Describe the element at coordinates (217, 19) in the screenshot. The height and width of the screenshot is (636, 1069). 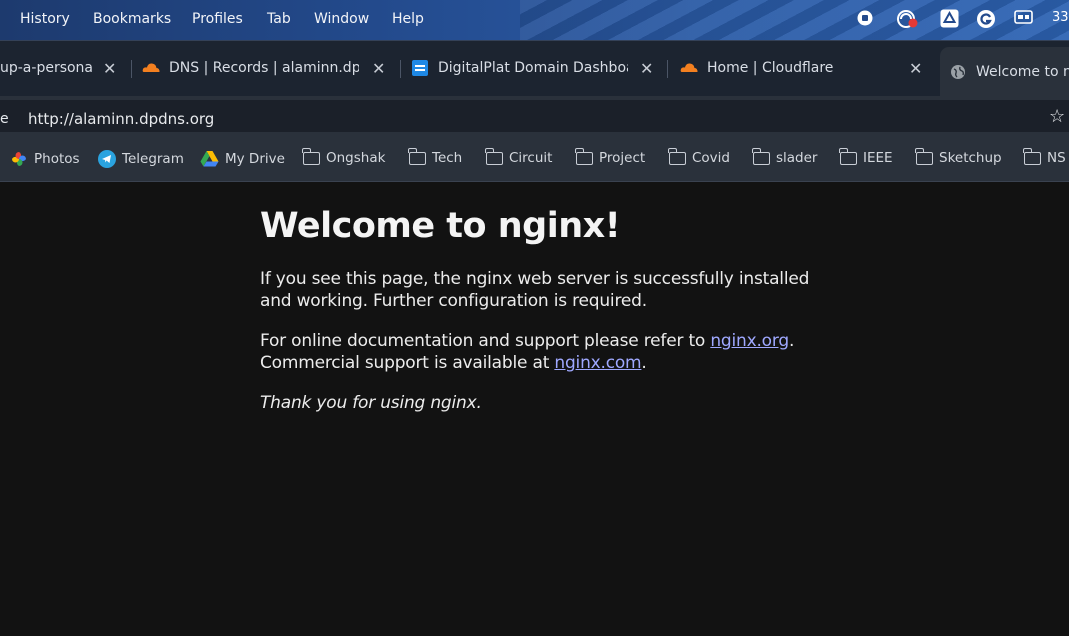
I see `menu-profiles: Profiles` at that location.